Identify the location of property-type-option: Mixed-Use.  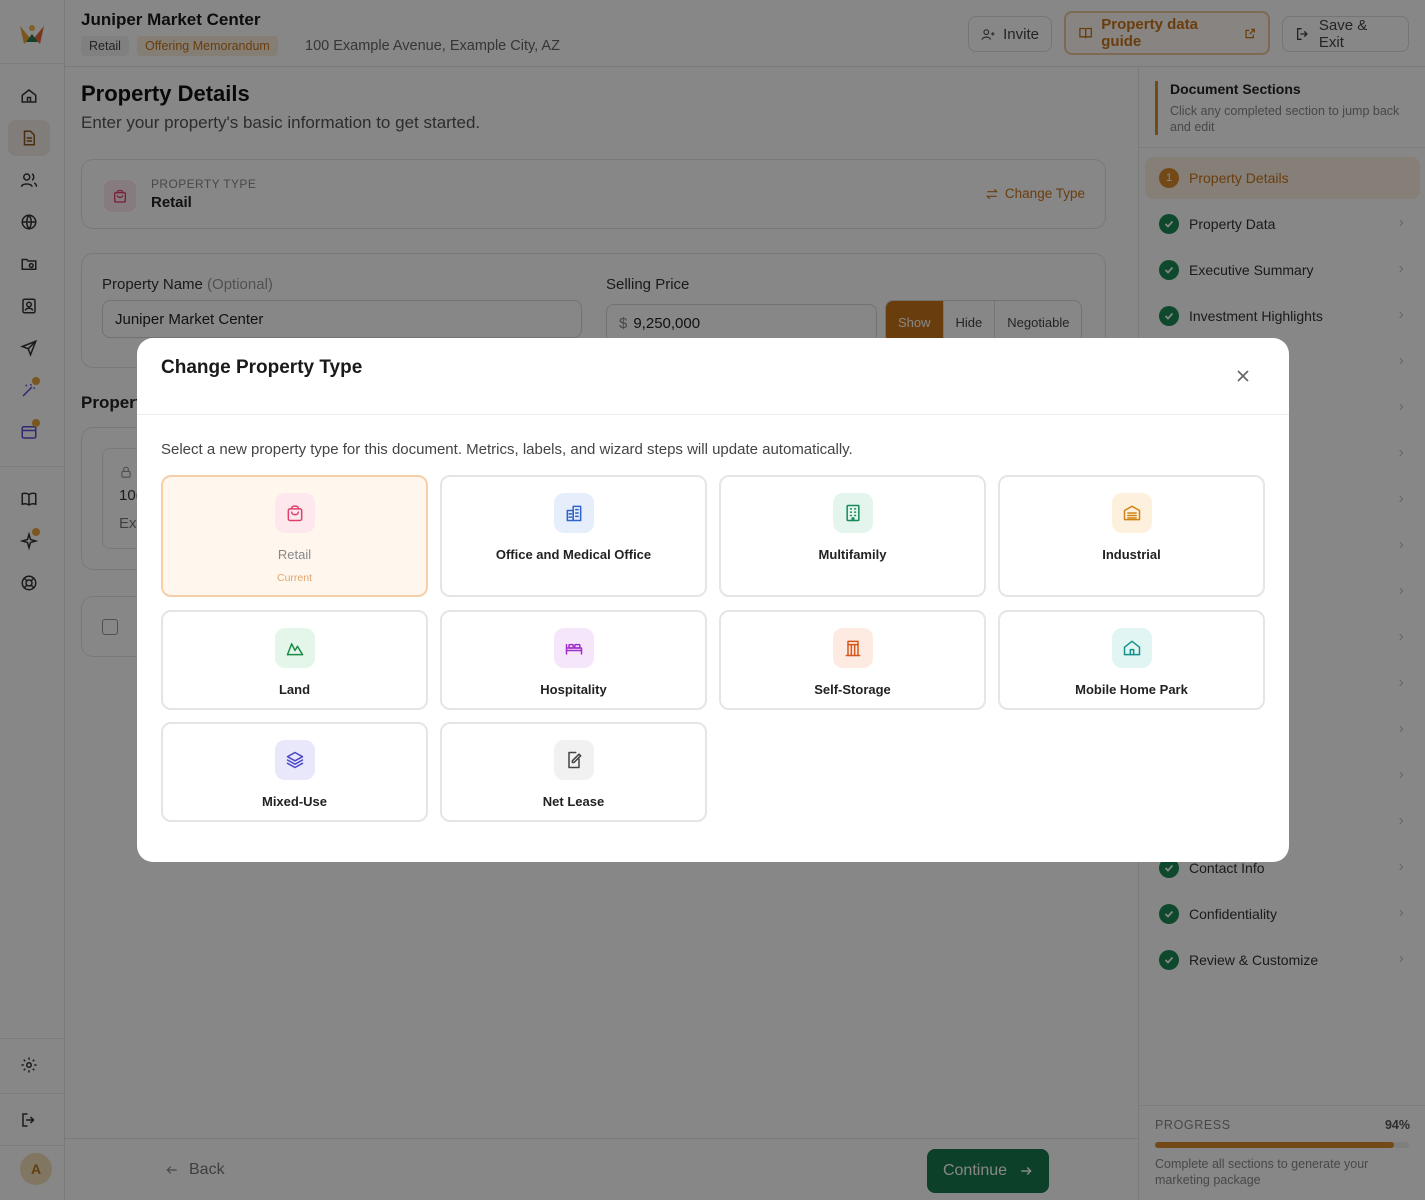
(294, 772).